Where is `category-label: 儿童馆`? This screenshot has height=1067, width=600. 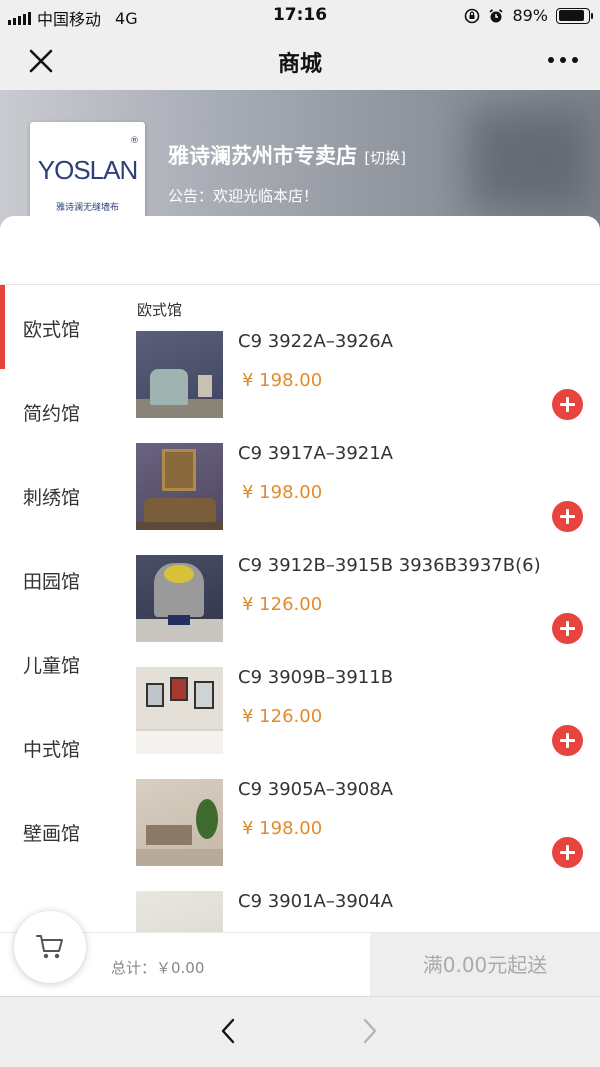 category-label: 儿童馆 is located at coordinates (52, 666).